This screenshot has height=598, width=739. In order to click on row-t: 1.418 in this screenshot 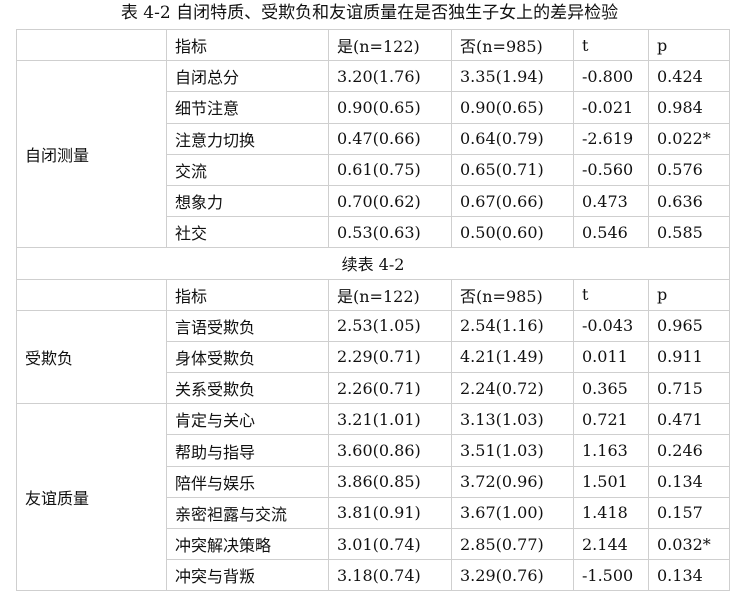, I will do `click(611, 513)`.